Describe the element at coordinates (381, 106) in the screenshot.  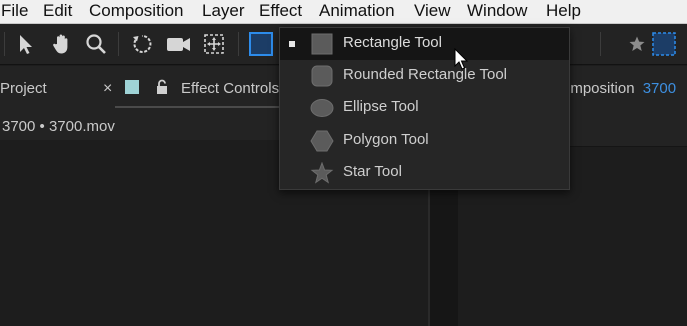
I see `ellipse-tool-label: Ellipse Tool` at that location.